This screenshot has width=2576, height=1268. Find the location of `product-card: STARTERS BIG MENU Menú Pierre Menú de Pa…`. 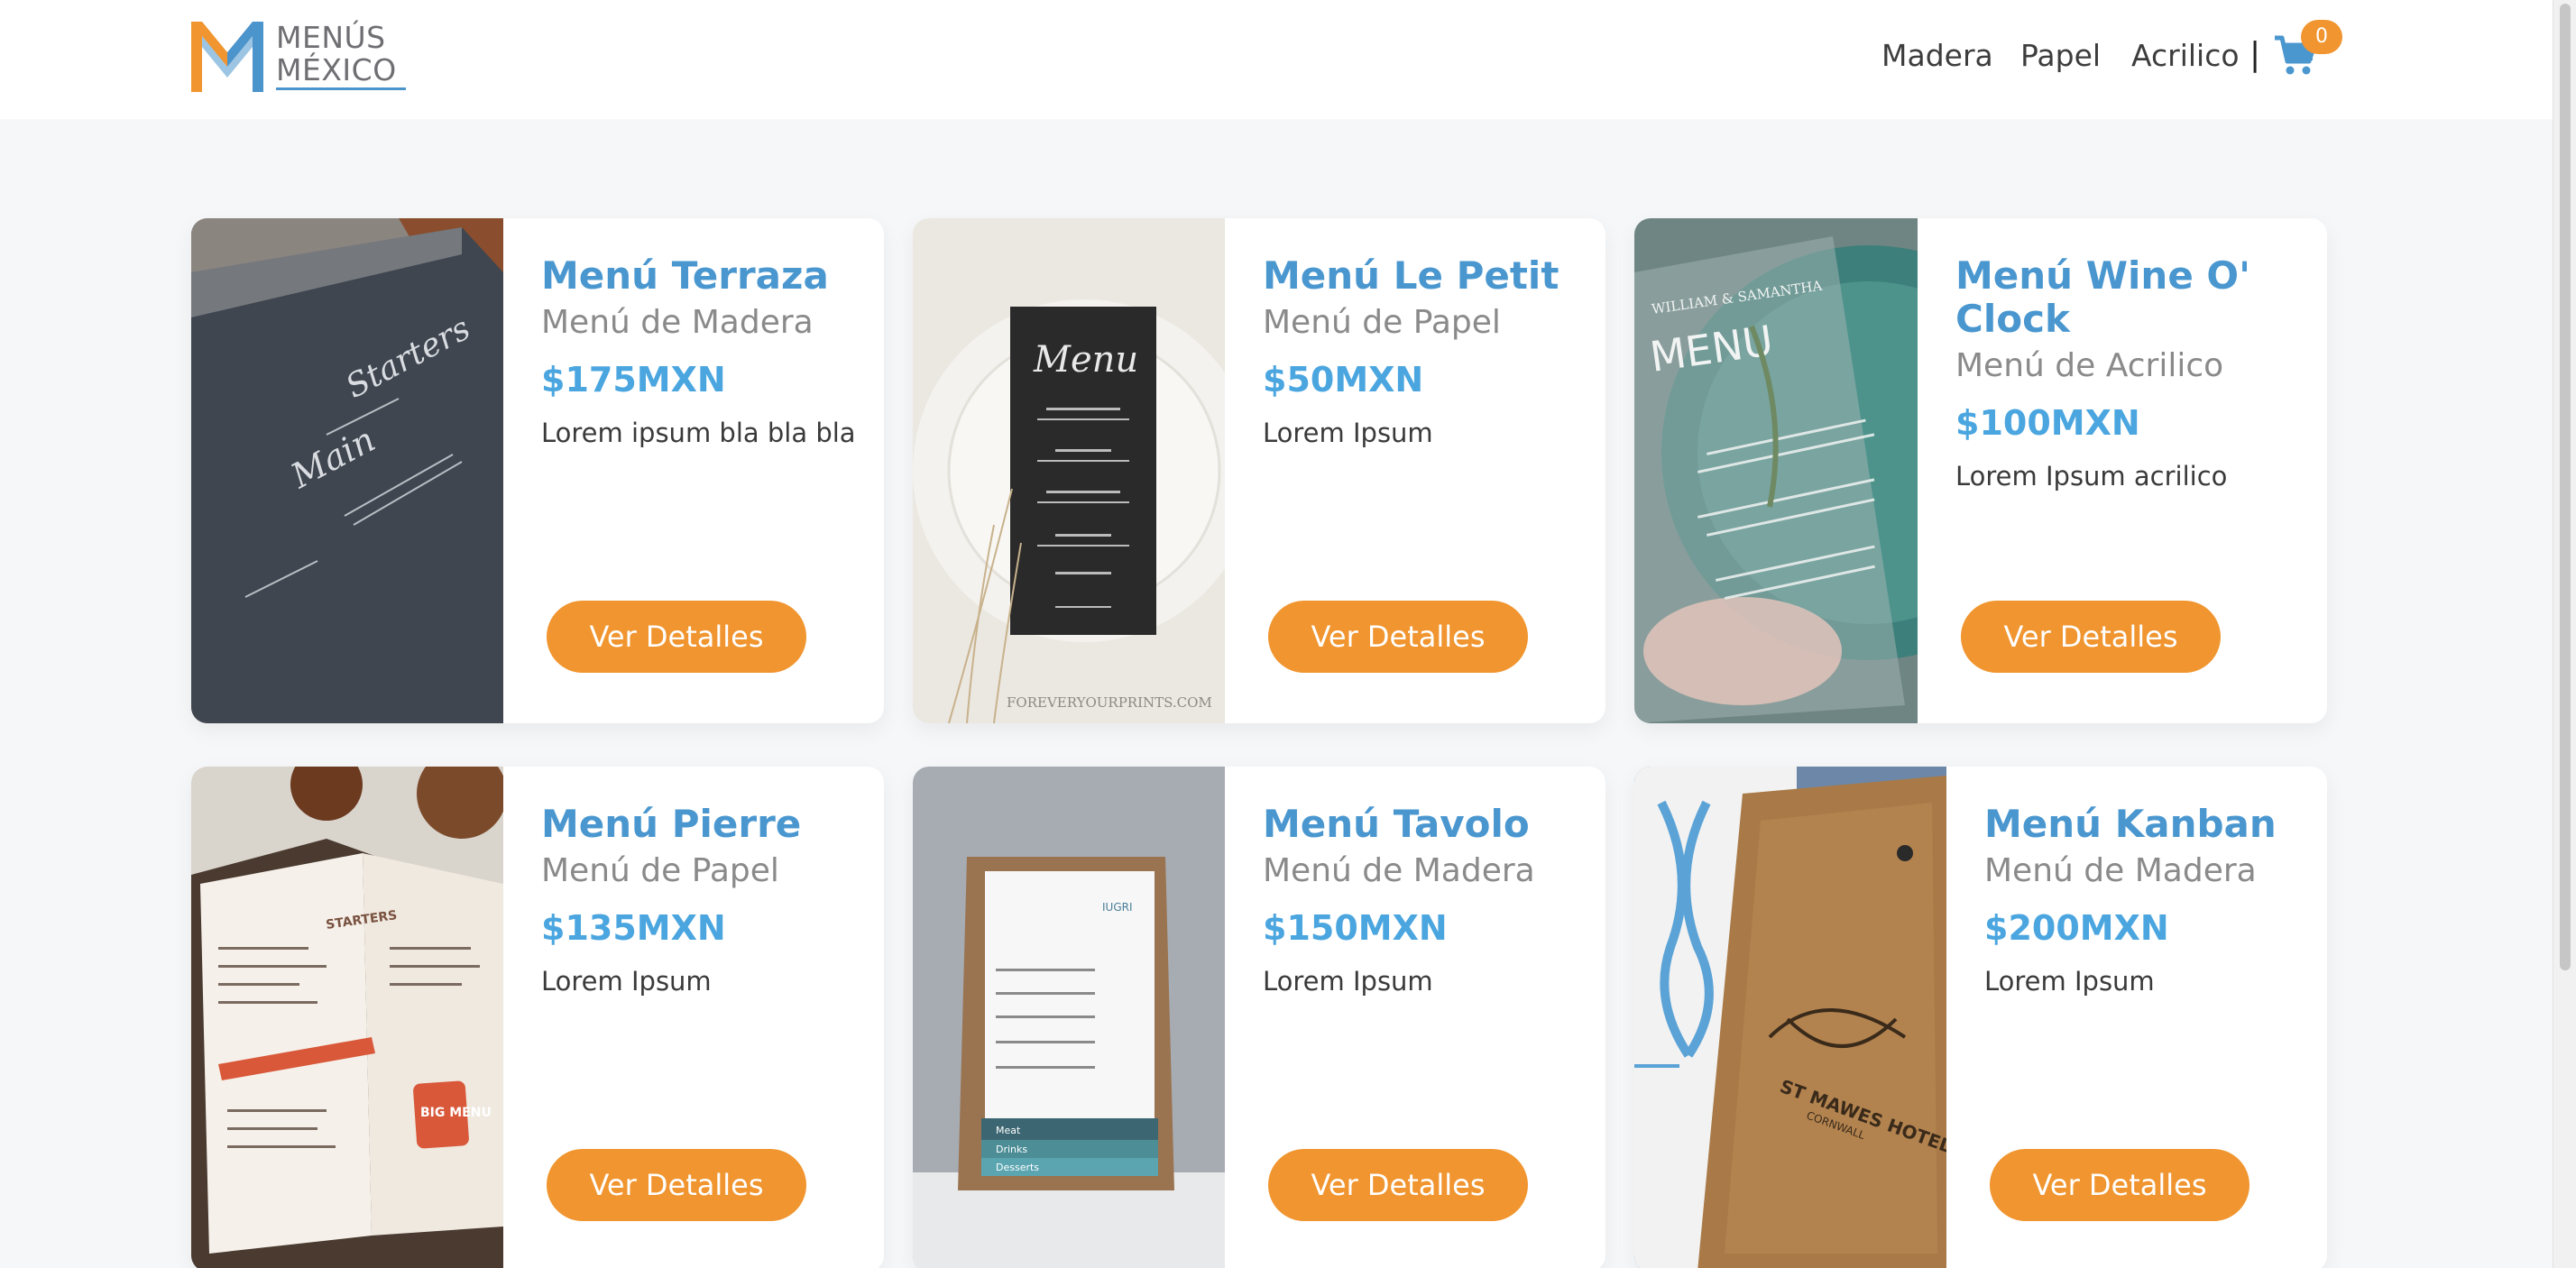

product-card: STARTERS BIG MENU Menú Pierre Menú de Pa… is located at coordinates (537, 1017).